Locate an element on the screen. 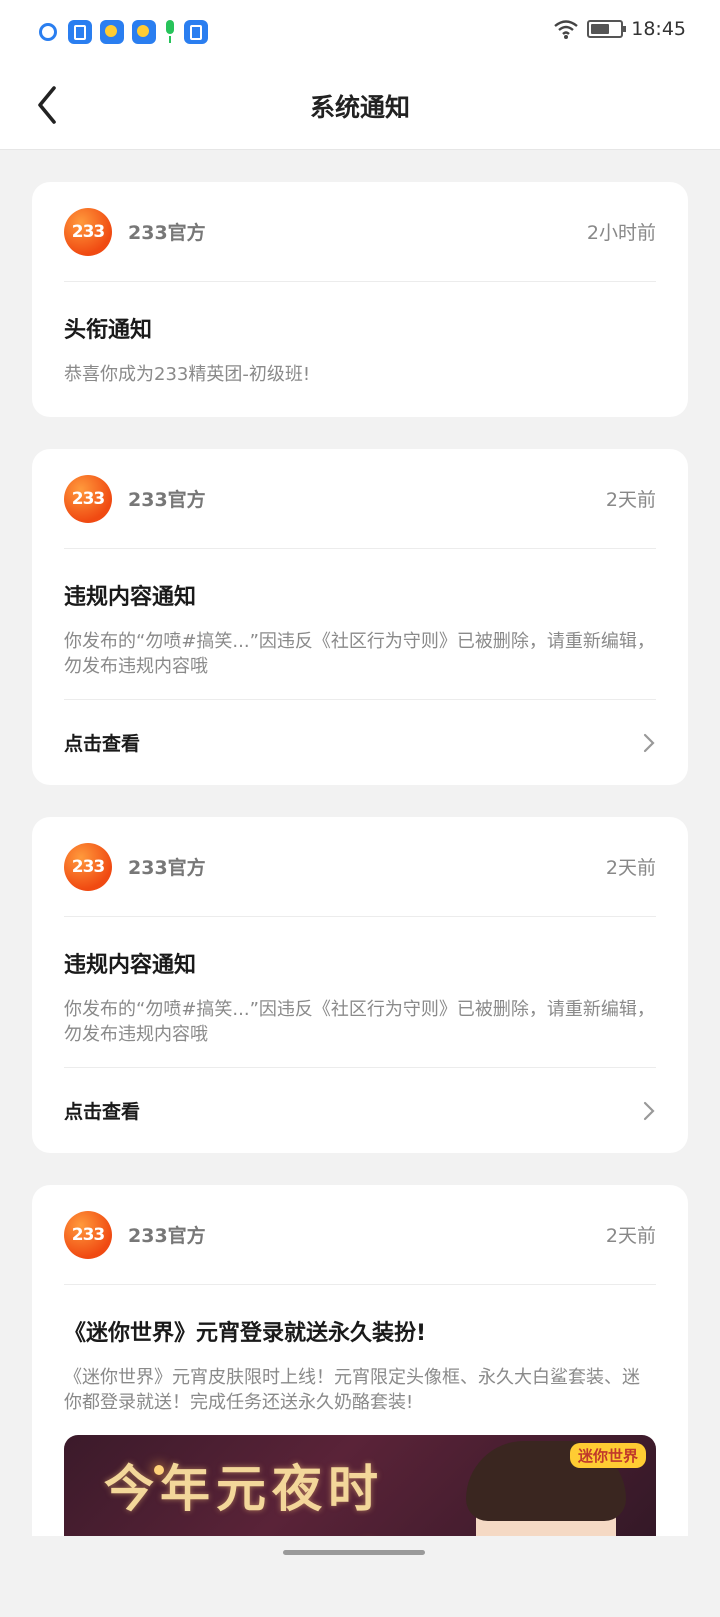  gesture-area is located at coordinates (360, 1568).